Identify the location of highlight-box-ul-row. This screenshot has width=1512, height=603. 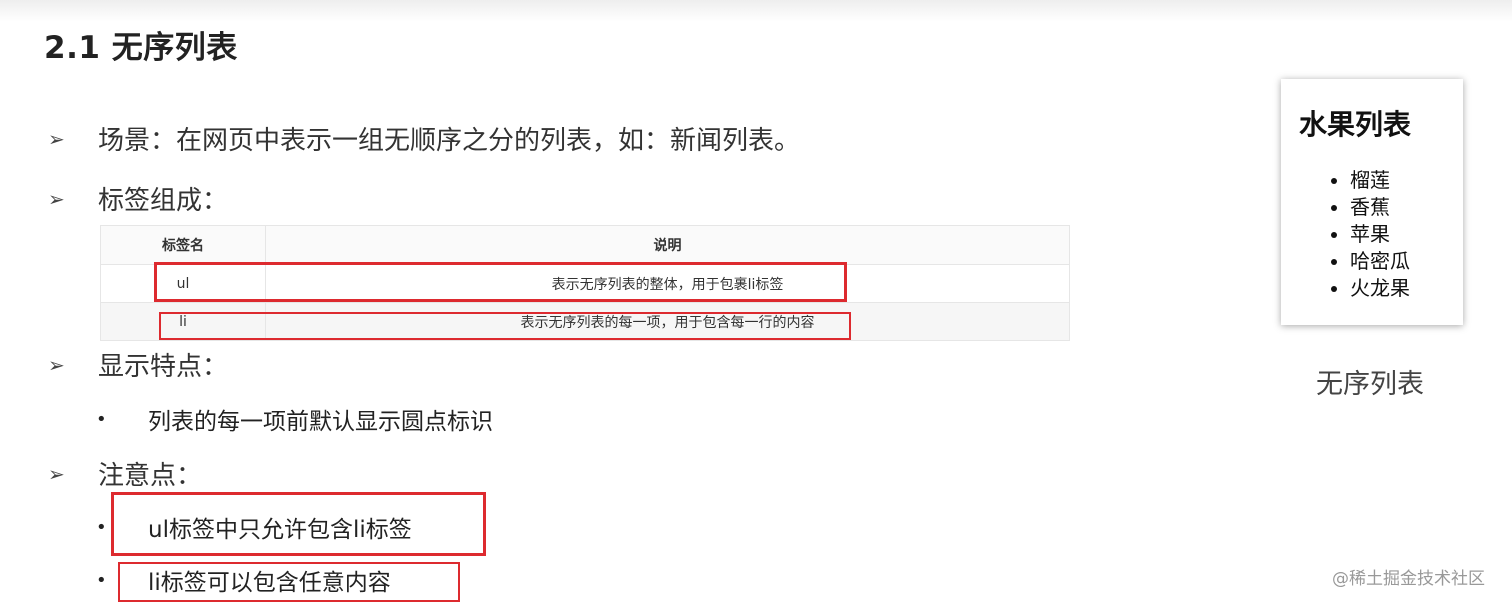
(500, 282).